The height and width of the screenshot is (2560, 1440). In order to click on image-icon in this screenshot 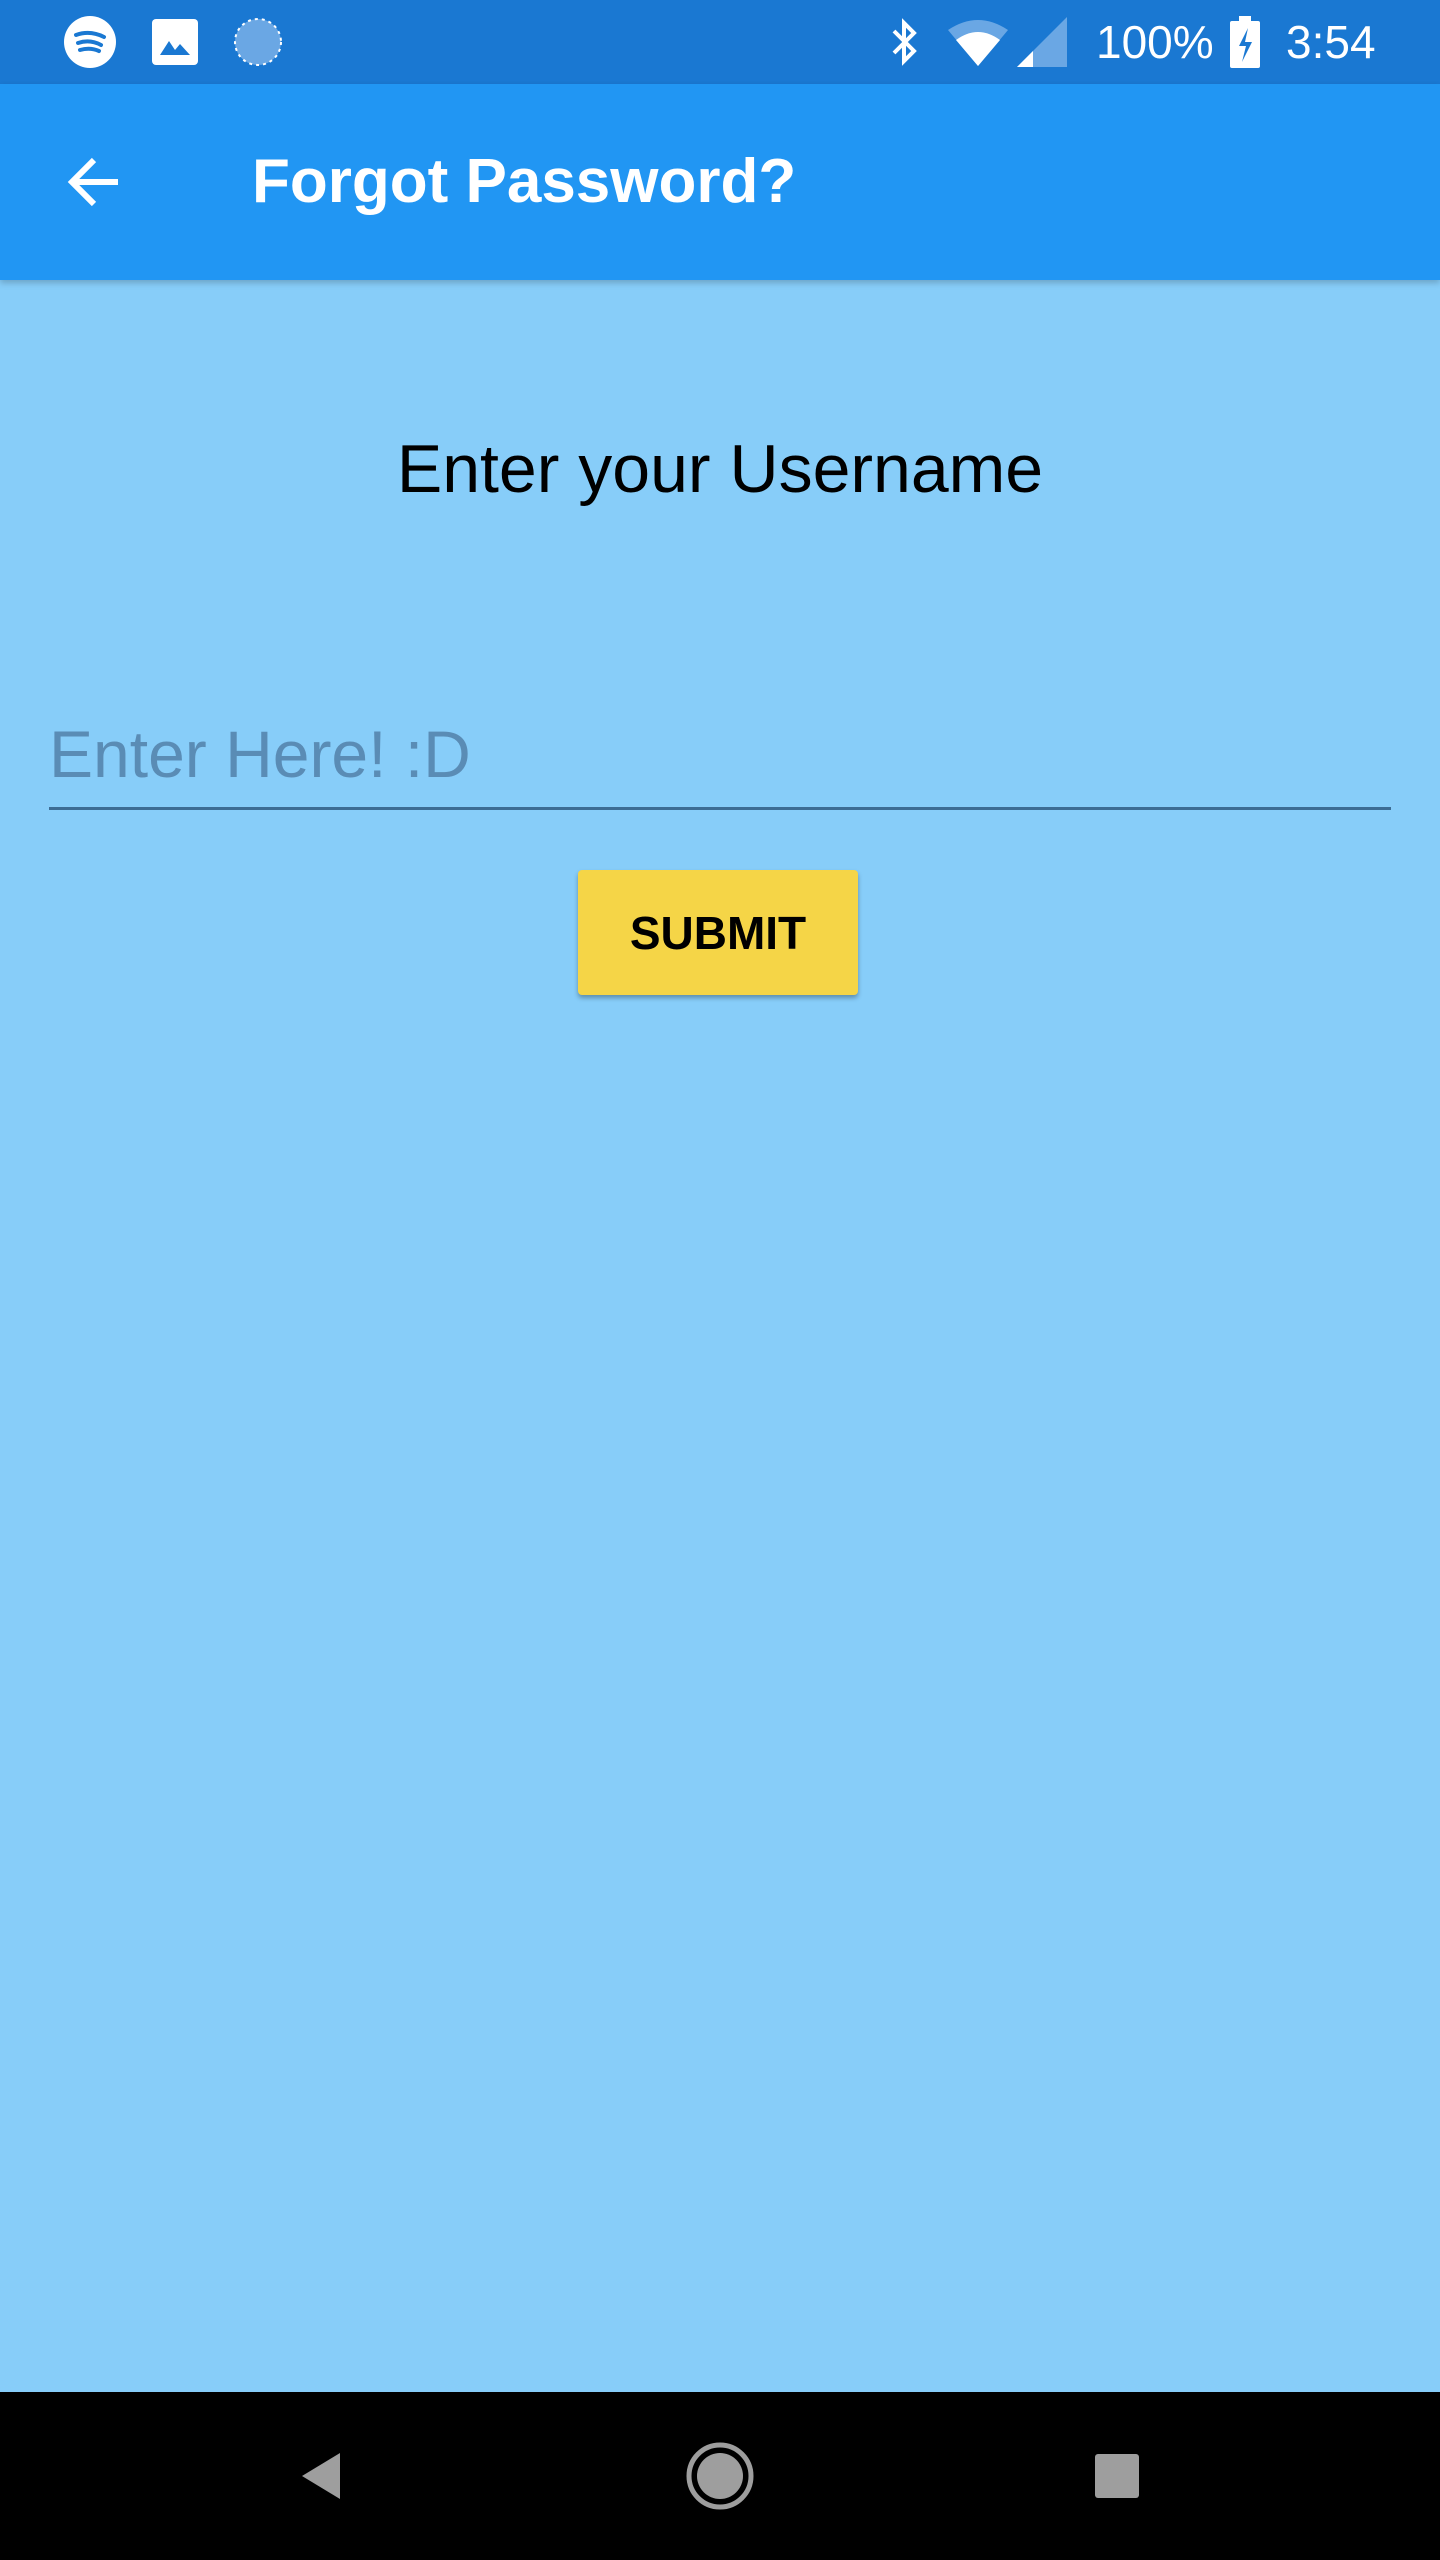, I will do `click(175, 42)`.